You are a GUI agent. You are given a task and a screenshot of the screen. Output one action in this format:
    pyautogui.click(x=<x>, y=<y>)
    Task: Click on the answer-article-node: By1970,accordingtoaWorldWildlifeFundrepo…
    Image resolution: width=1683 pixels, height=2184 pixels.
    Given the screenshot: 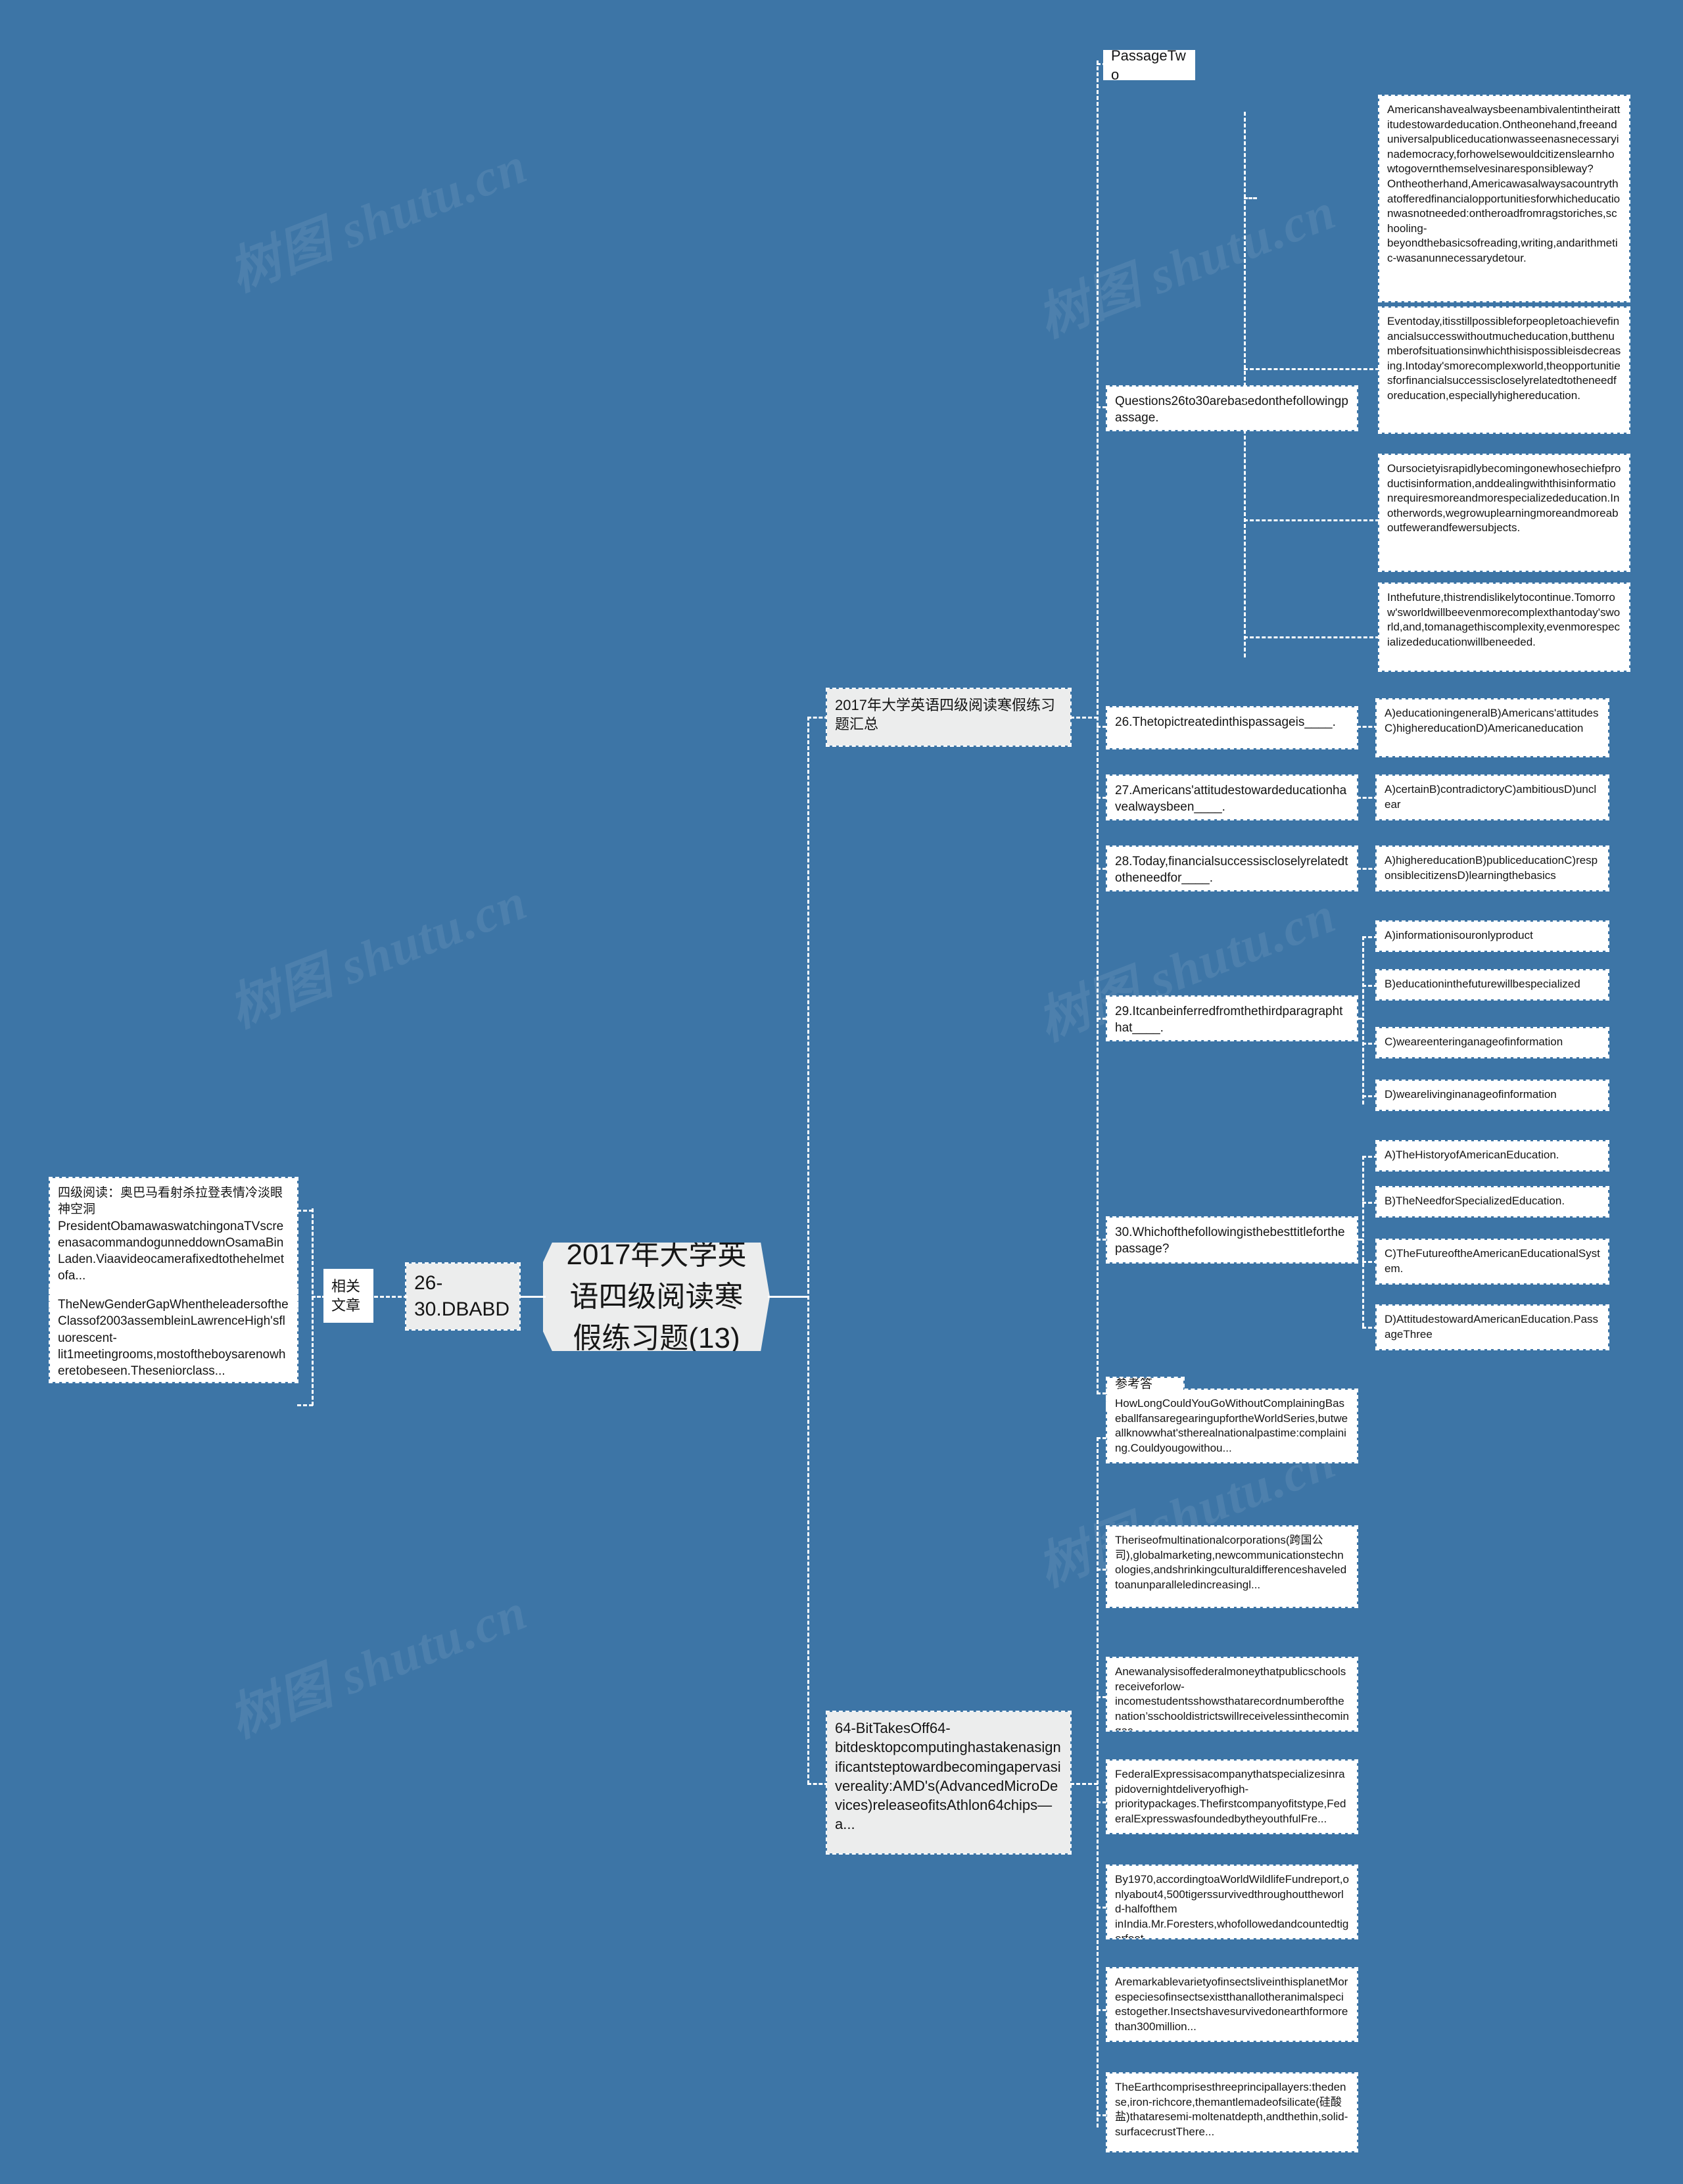 What is the action you would take?
    pyautogui.click(x=1232, y=1901)
    